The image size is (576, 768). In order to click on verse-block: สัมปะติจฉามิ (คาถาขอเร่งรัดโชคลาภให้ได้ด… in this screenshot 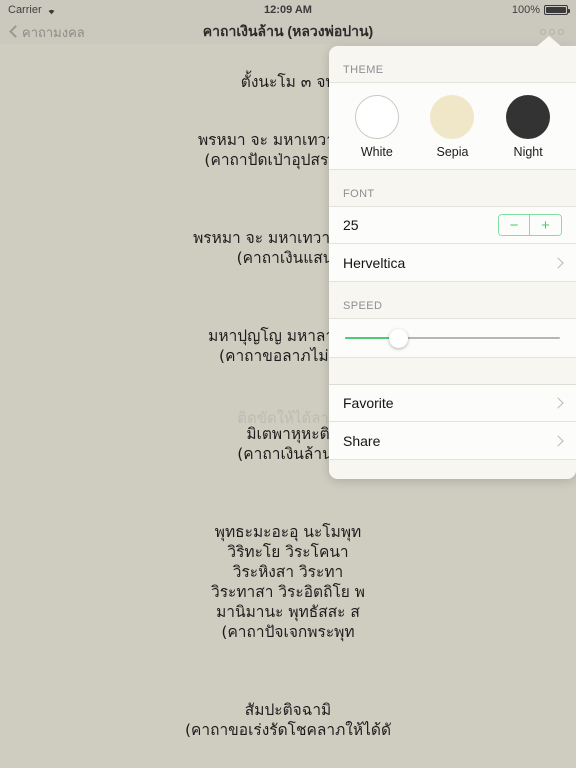, I will do `click(288, 720)`.